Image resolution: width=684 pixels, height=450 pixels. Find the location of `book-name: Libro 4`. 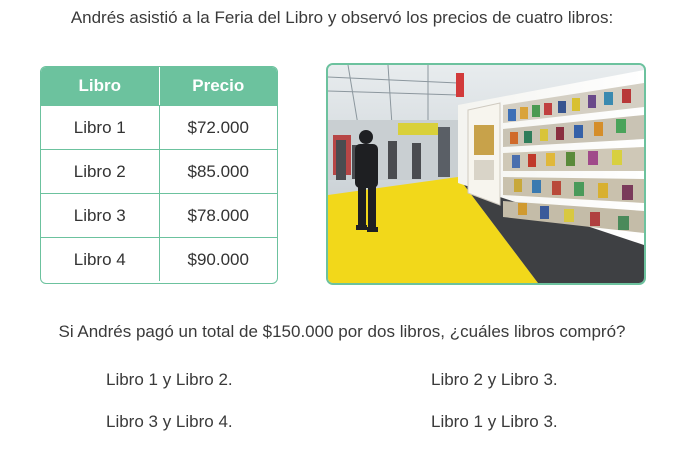

book-name: Libro 4 is located at coordinates (99, 259).